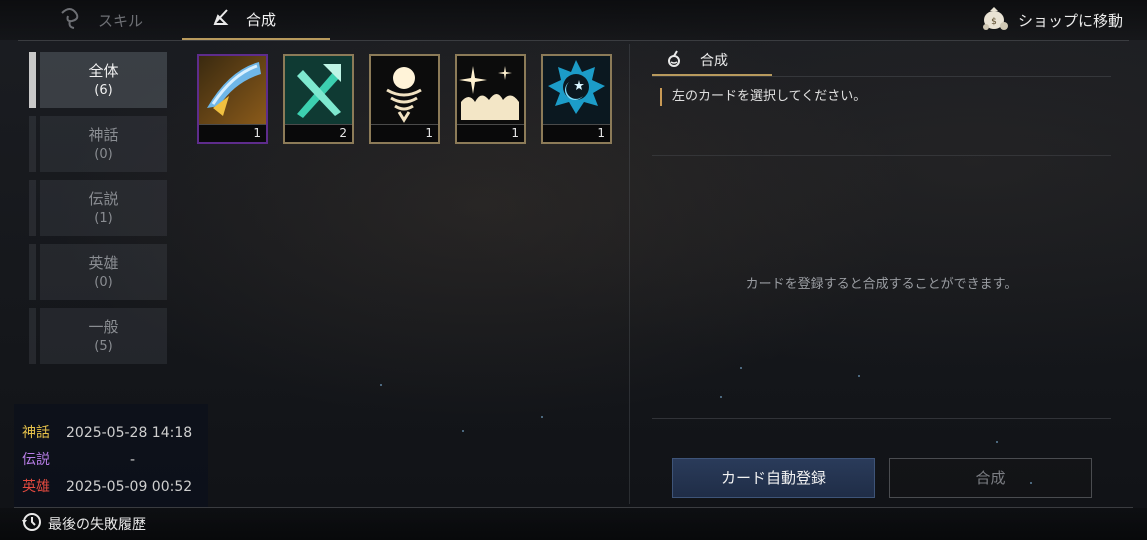 This screenshot has width=1147, height=540. Describe the element at coordinates (103, 346) in the screenshot. I see `sidebar-item-count: (5)` at that location.